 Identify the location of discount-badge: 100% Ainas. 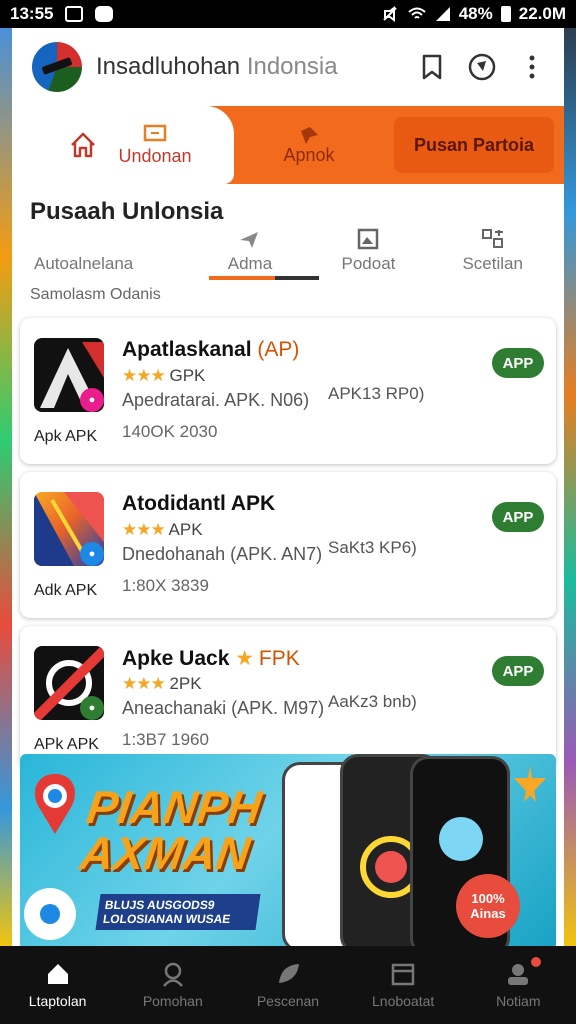
(488, 906).